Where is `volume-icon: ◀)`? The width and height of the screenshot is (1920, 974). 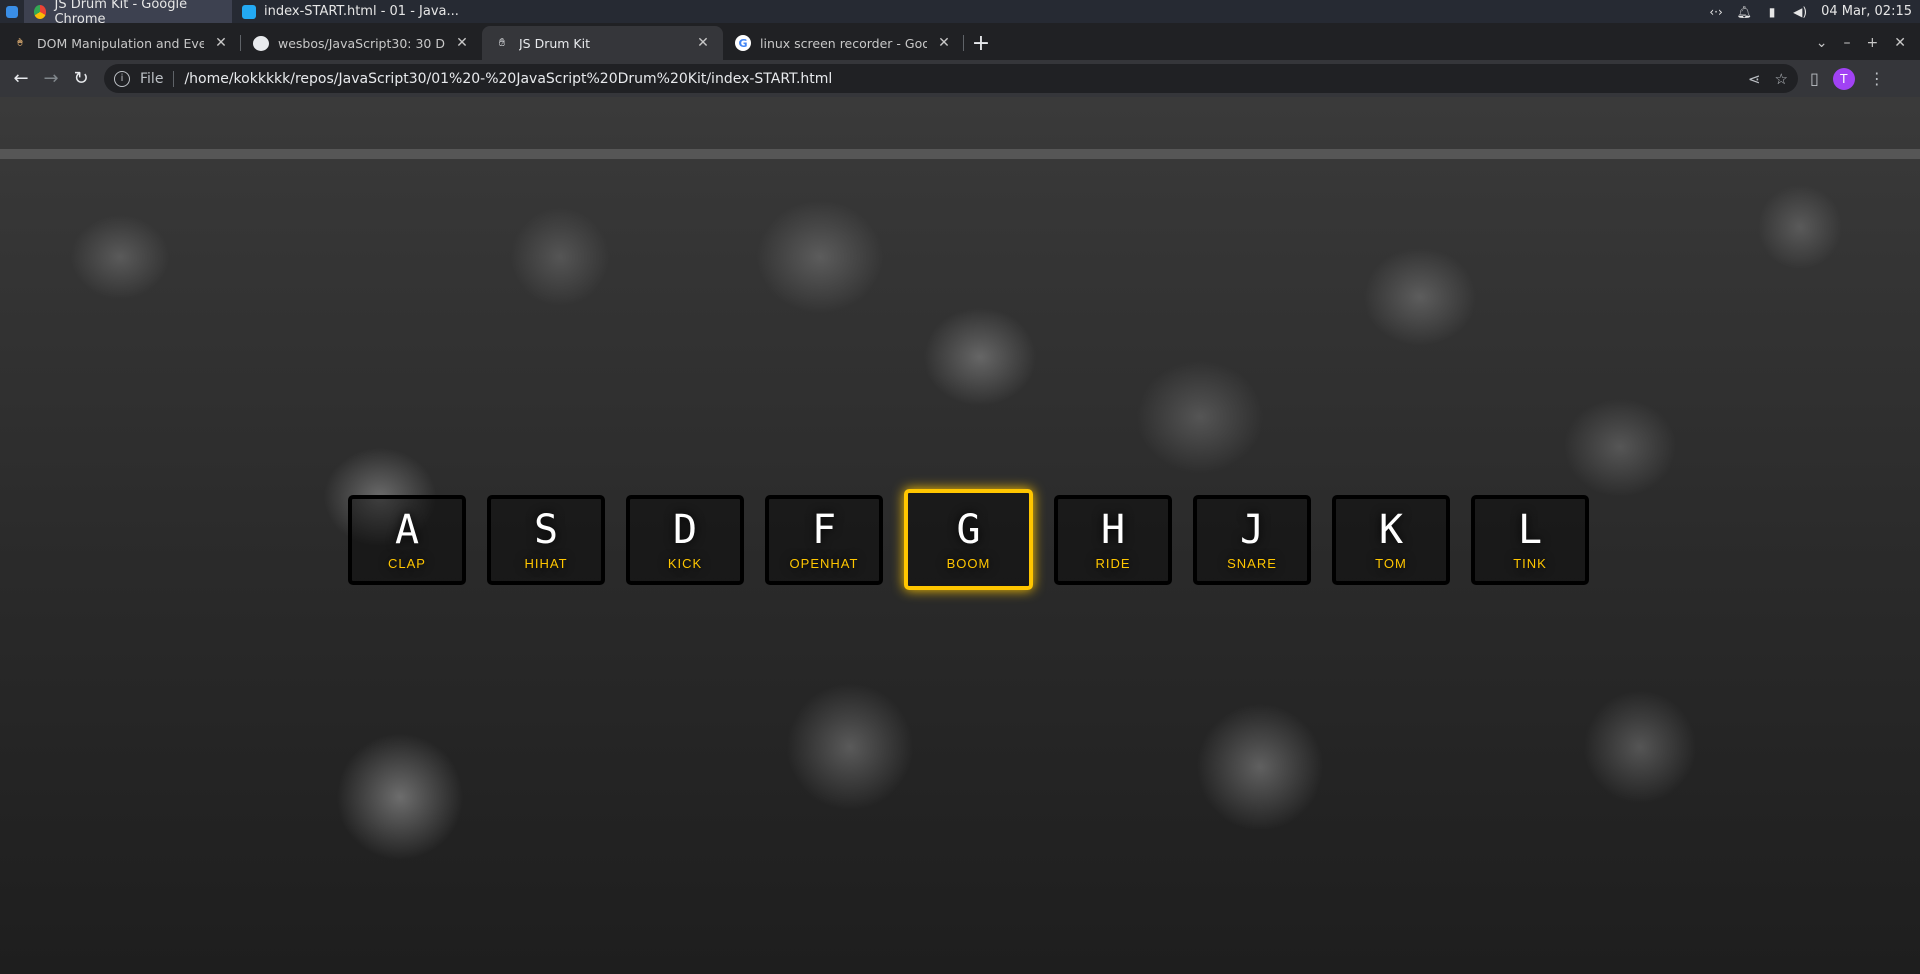 volume-icon: ◀) is located at coordinates (1800, 12).